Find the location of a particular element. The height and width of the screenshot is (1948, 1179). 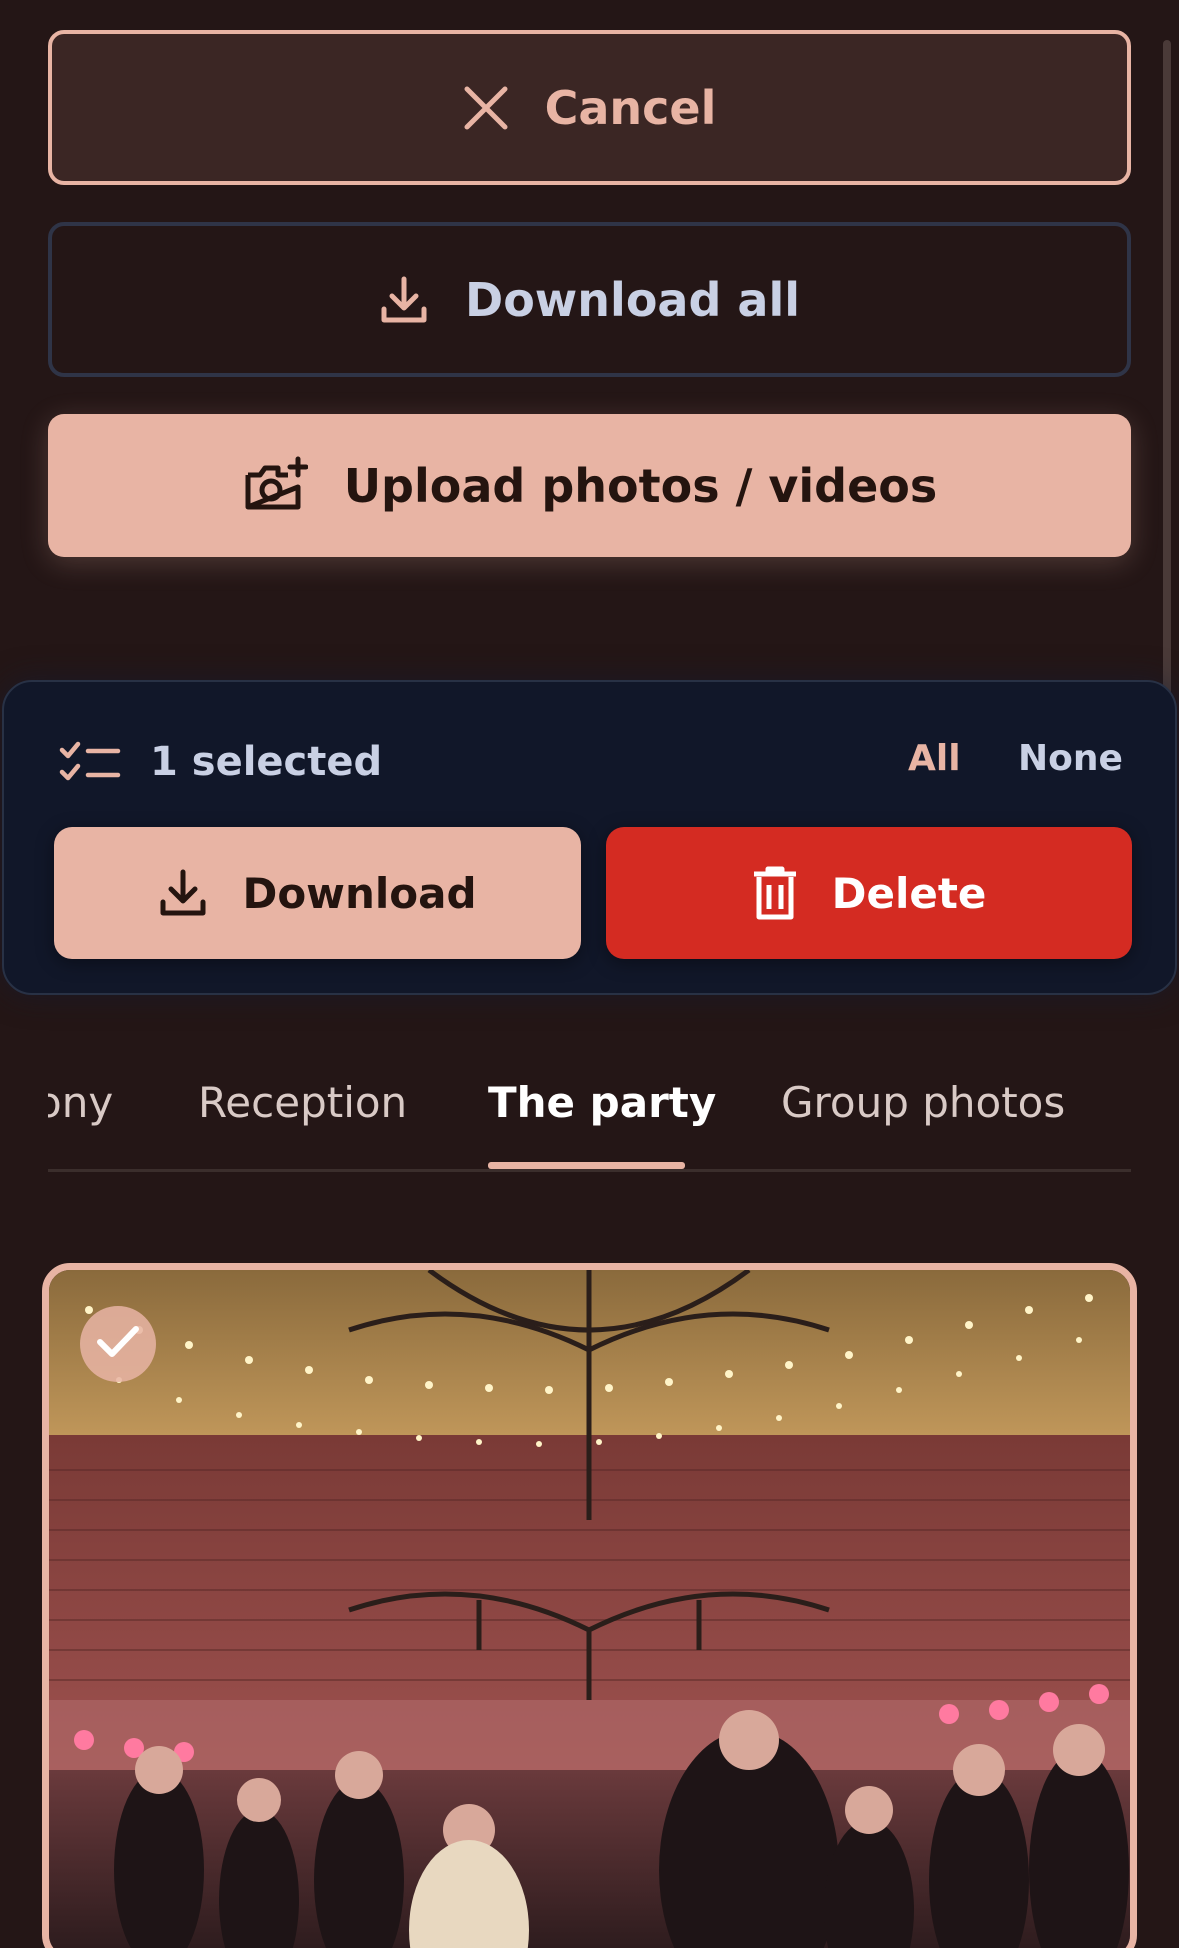

download-label: Download is located at coordinates (359, 893).